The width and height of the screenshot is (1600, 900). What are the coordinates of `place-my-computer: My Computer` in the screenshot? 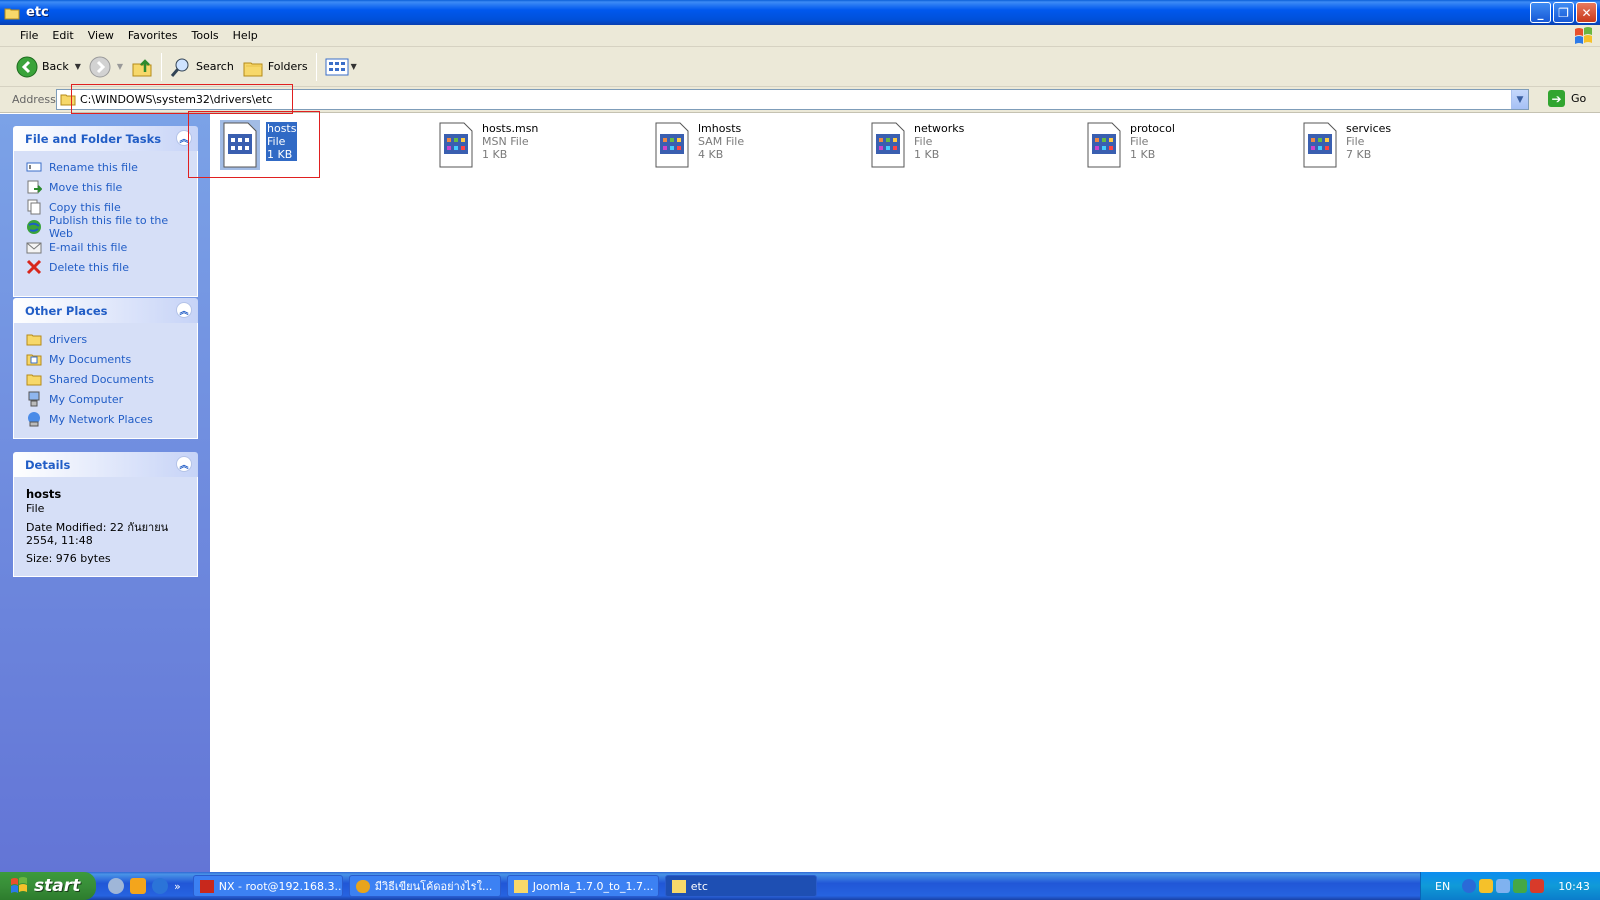 It's located at (105, 399).